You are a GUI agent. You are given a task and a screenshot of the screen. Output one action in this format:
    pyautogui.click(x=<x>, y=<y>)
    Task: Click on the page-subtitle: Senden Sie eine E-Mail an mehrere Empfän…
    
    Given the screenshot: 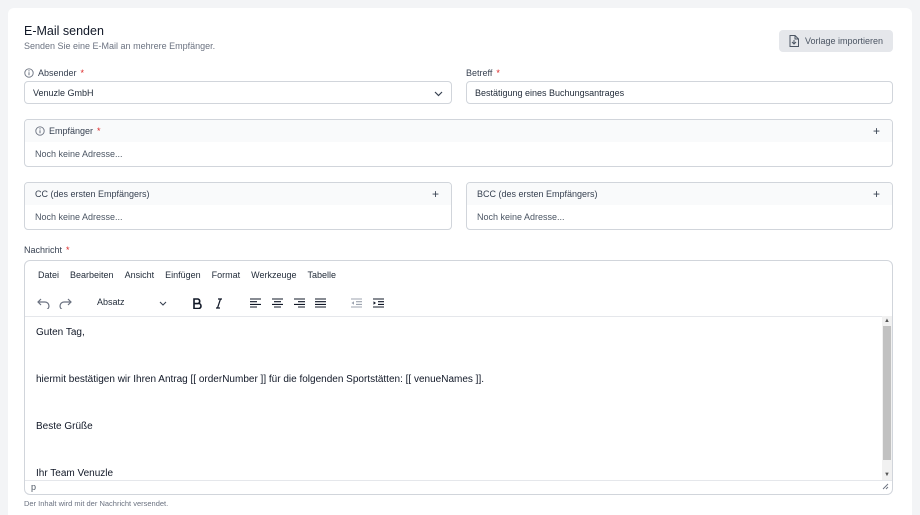 What is the action you would take?
    pyautogui.click(x=120, y=46)
    